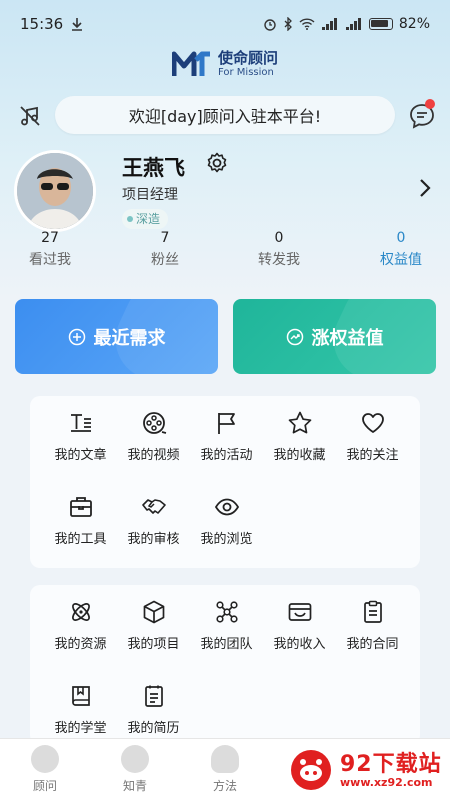 The height and width of the screenshot is (800, 450). What do you see at coordinates (225, 24) in the screenshot?
I see `status-bar: 15:36 82%` at bounding box center [225, 24].